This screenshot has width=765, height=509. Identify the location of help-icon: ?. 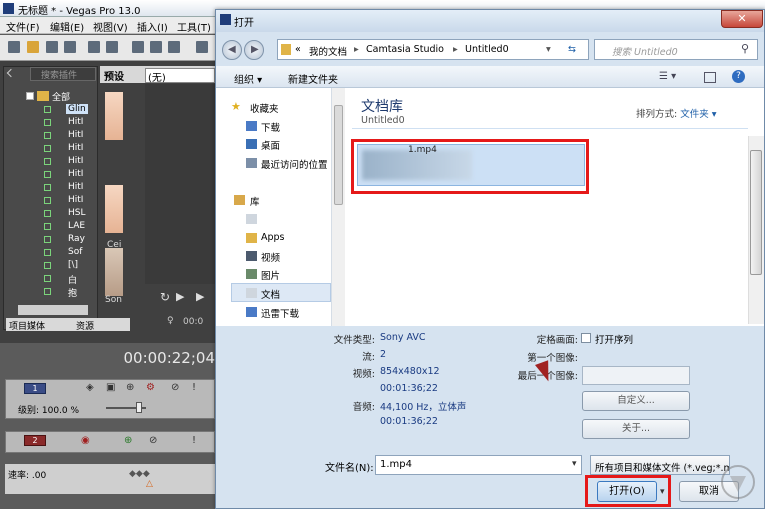
(738, 76).